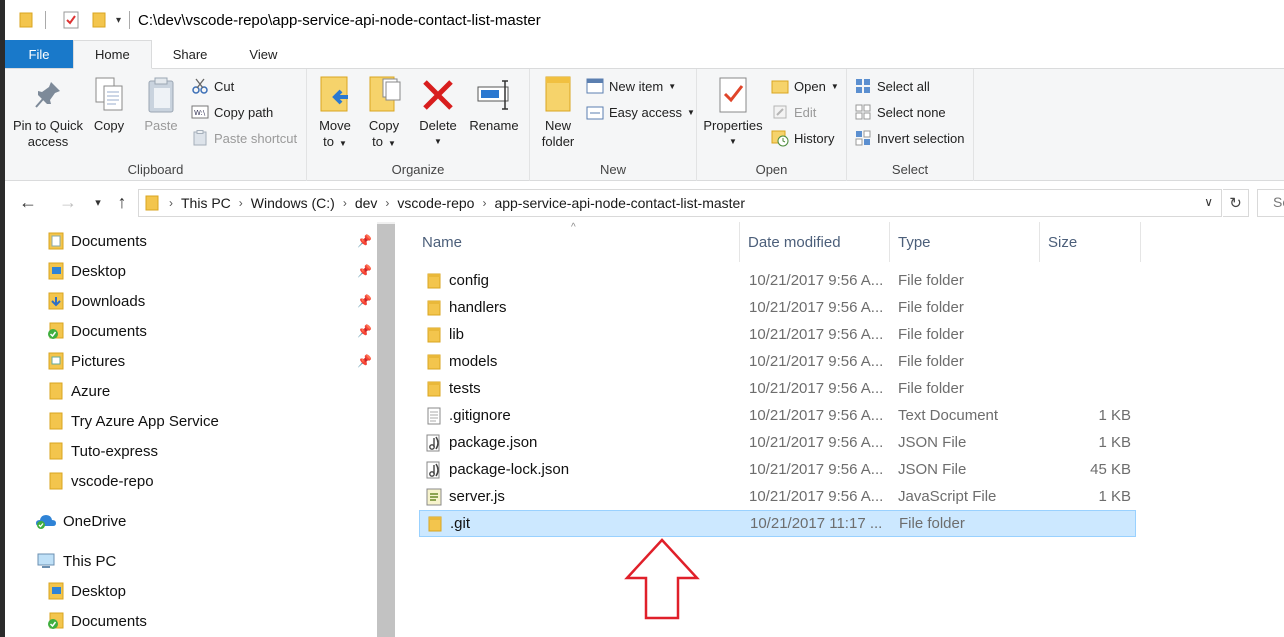 The width and height of the screenshot is (1284, 637). What do you see at coordinates (815, 242) in the screenshot?
I see `column-header-date-modified: Date modified` at bounding box center [815, 242].